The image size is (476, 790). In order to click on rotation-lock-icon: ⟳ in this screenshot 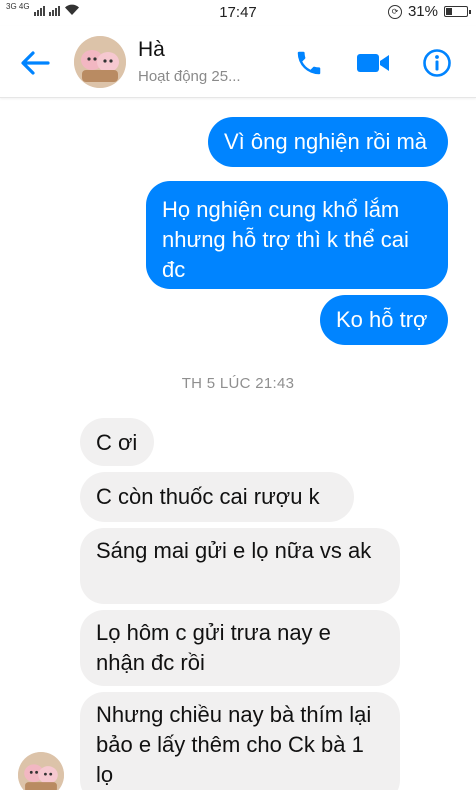, I will do `click(394, 11)`.